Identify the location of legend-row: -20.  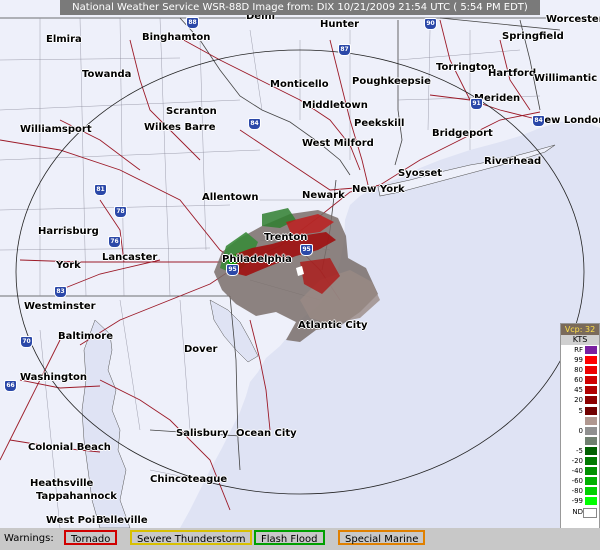
(580, 461).